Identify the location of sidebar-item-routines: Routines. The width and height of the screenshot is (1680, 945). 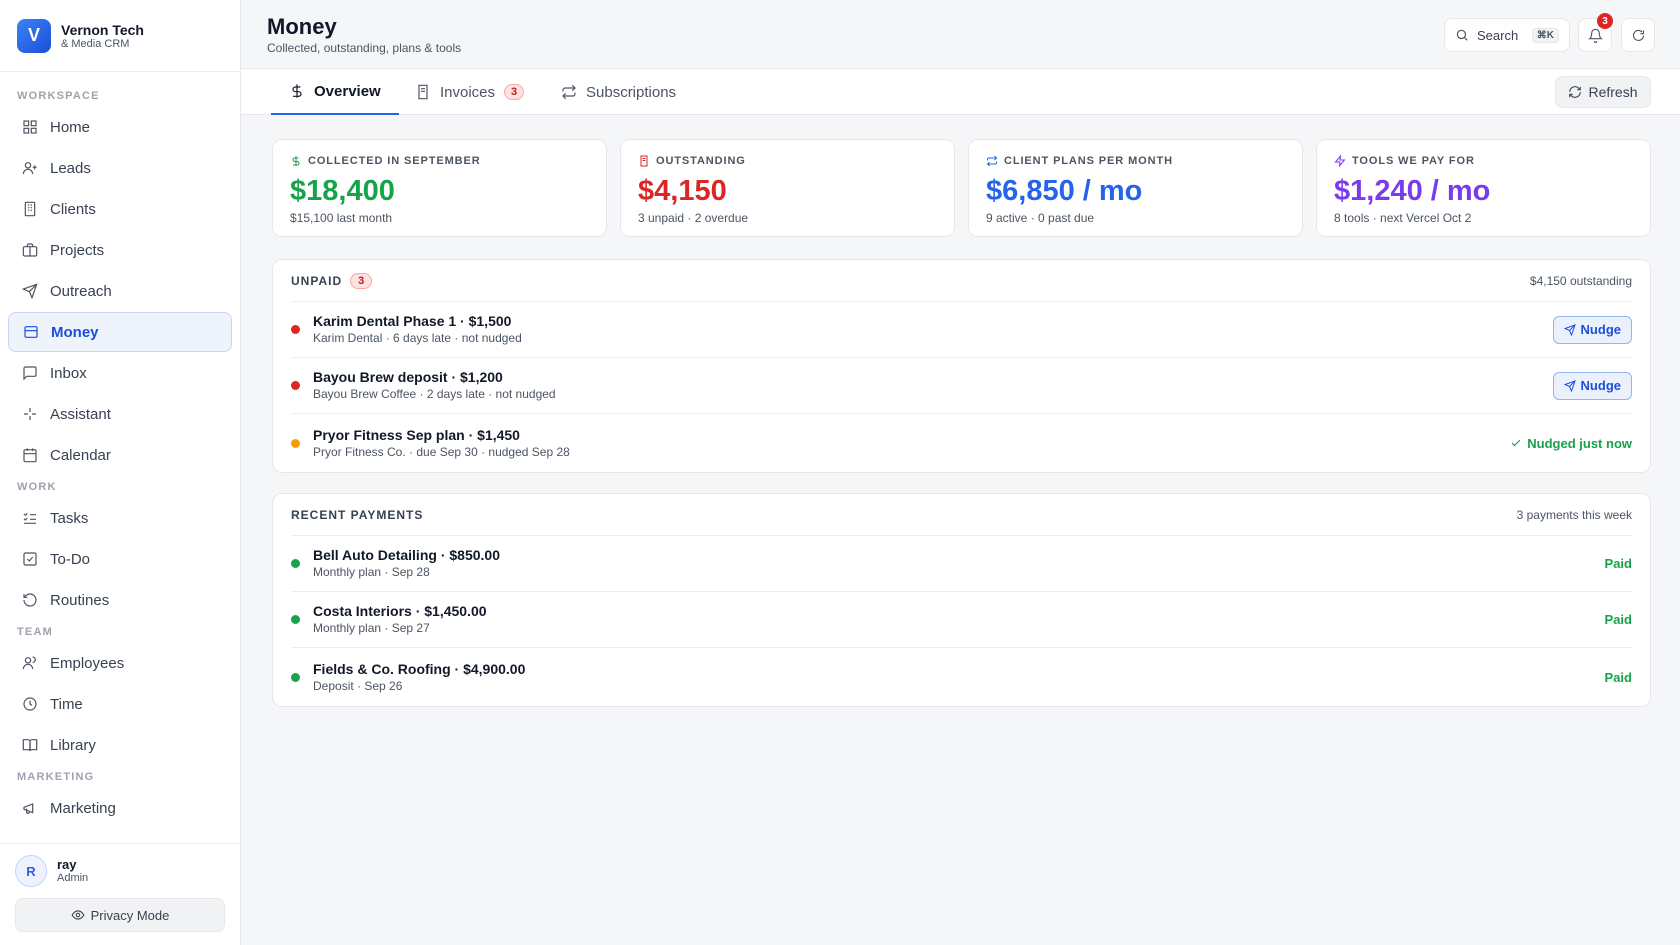
(120, 600).